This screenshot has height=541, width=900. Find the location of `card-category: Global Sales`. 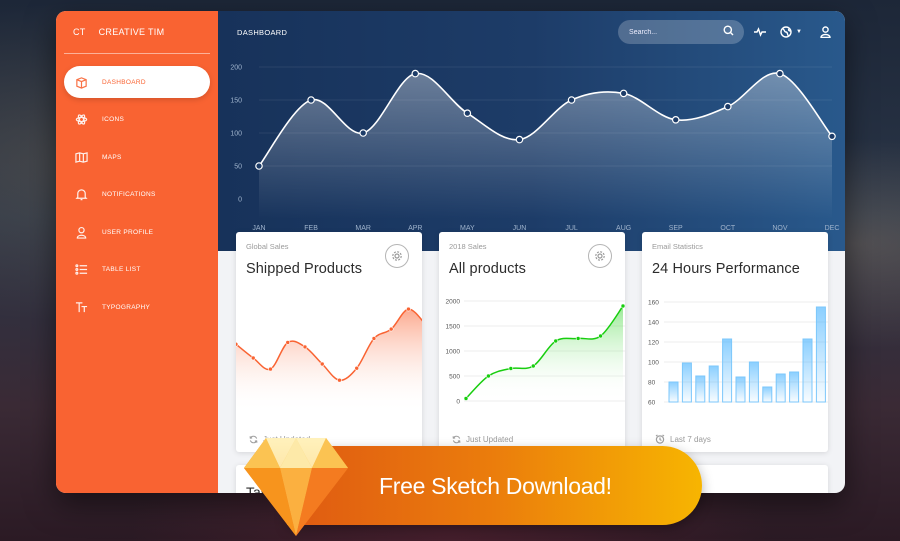

card-category: Global Sales is located at coordinates (267, 246).